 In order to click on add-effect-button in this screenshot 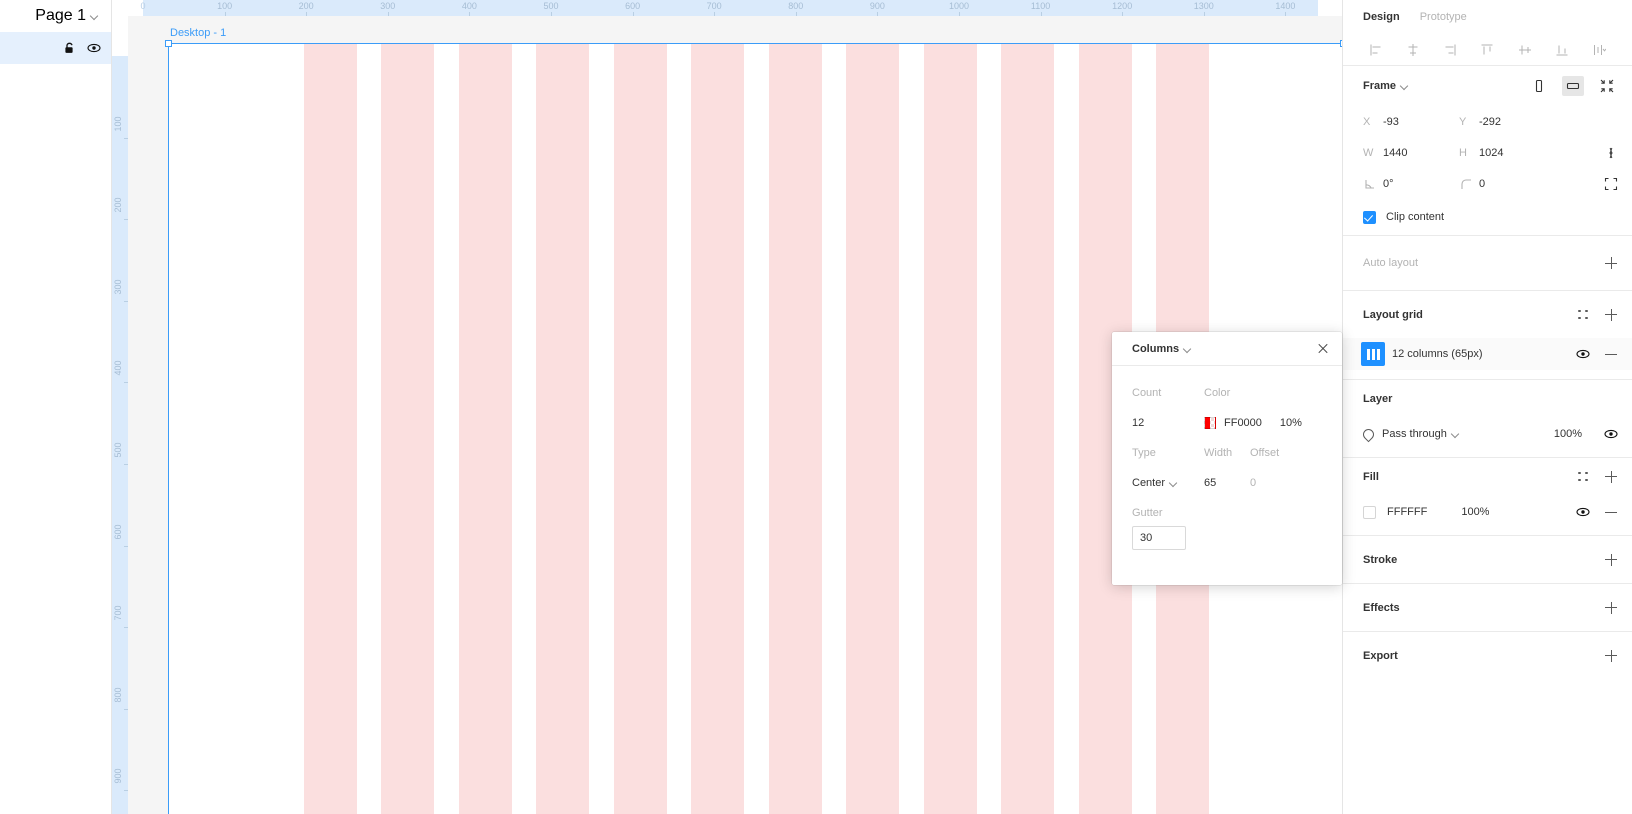, I will do `click(1611, 608)`.